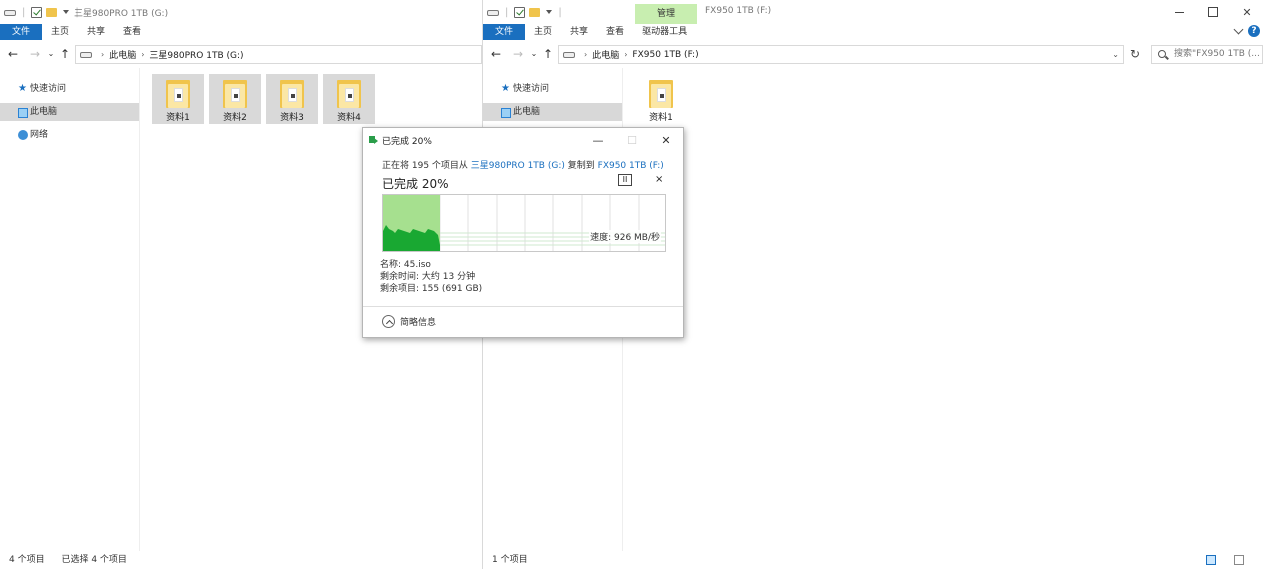 The image size is (1264, 569). I want to click on window-title: 三星980PRO 1TB (G:), so click(121, 14).